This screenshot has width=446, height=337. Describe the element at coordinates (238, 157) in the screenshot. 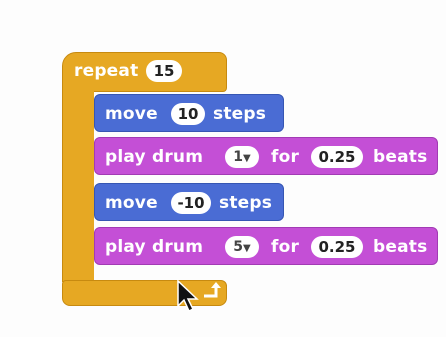

I see `drum-value: 1` at that location.